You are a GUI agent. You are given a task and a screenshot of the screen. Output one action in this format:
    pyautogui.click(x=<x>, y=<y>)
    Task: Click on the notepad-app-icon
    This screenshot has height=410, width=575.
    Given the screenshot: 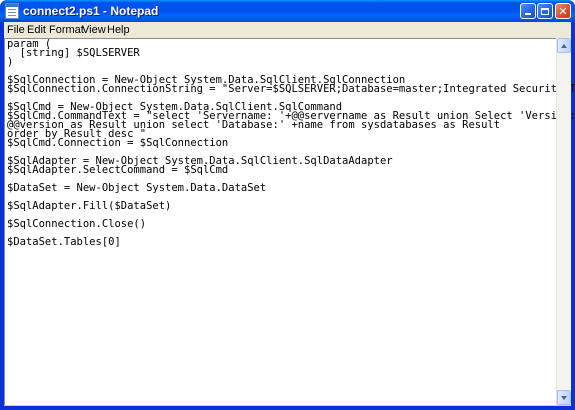 What is the action you would take?
    pyautogui.click(x=12, y=11)
    